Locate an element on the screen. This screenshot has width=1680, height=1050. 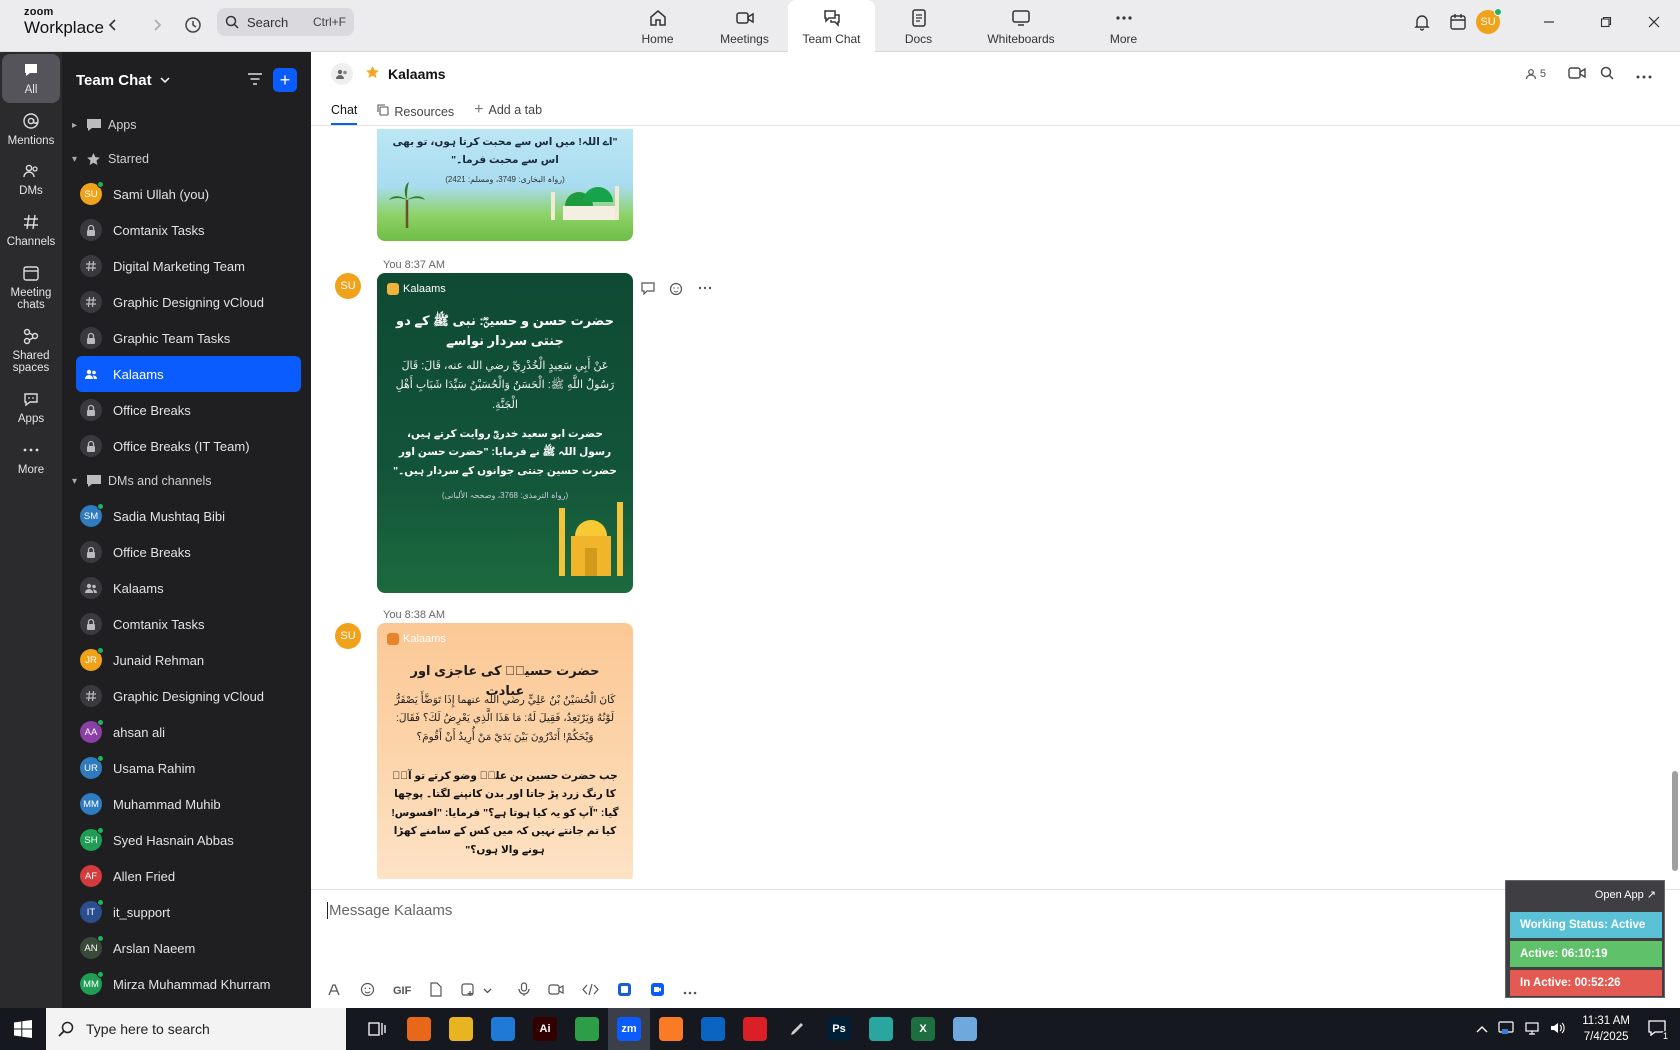
sidebar-item-it-support: IT it_support is located at coordinates (188, 912).